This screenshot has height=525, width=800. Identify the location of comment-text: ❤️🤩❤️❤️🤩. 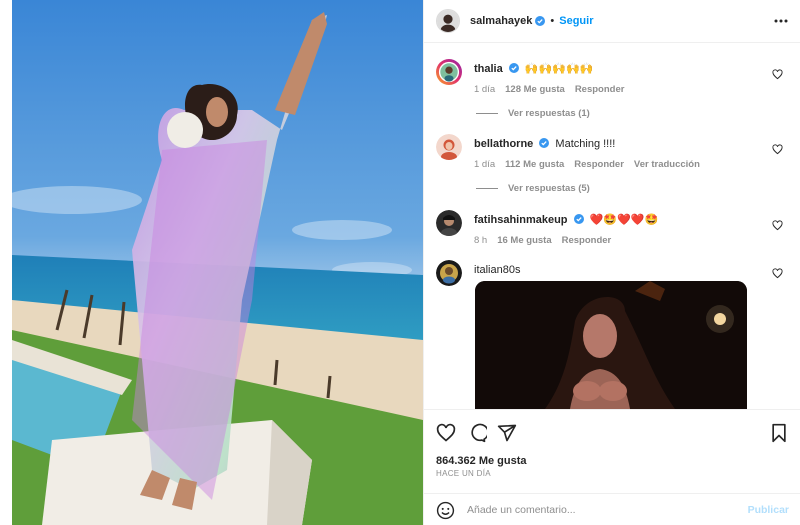
(624, 220).